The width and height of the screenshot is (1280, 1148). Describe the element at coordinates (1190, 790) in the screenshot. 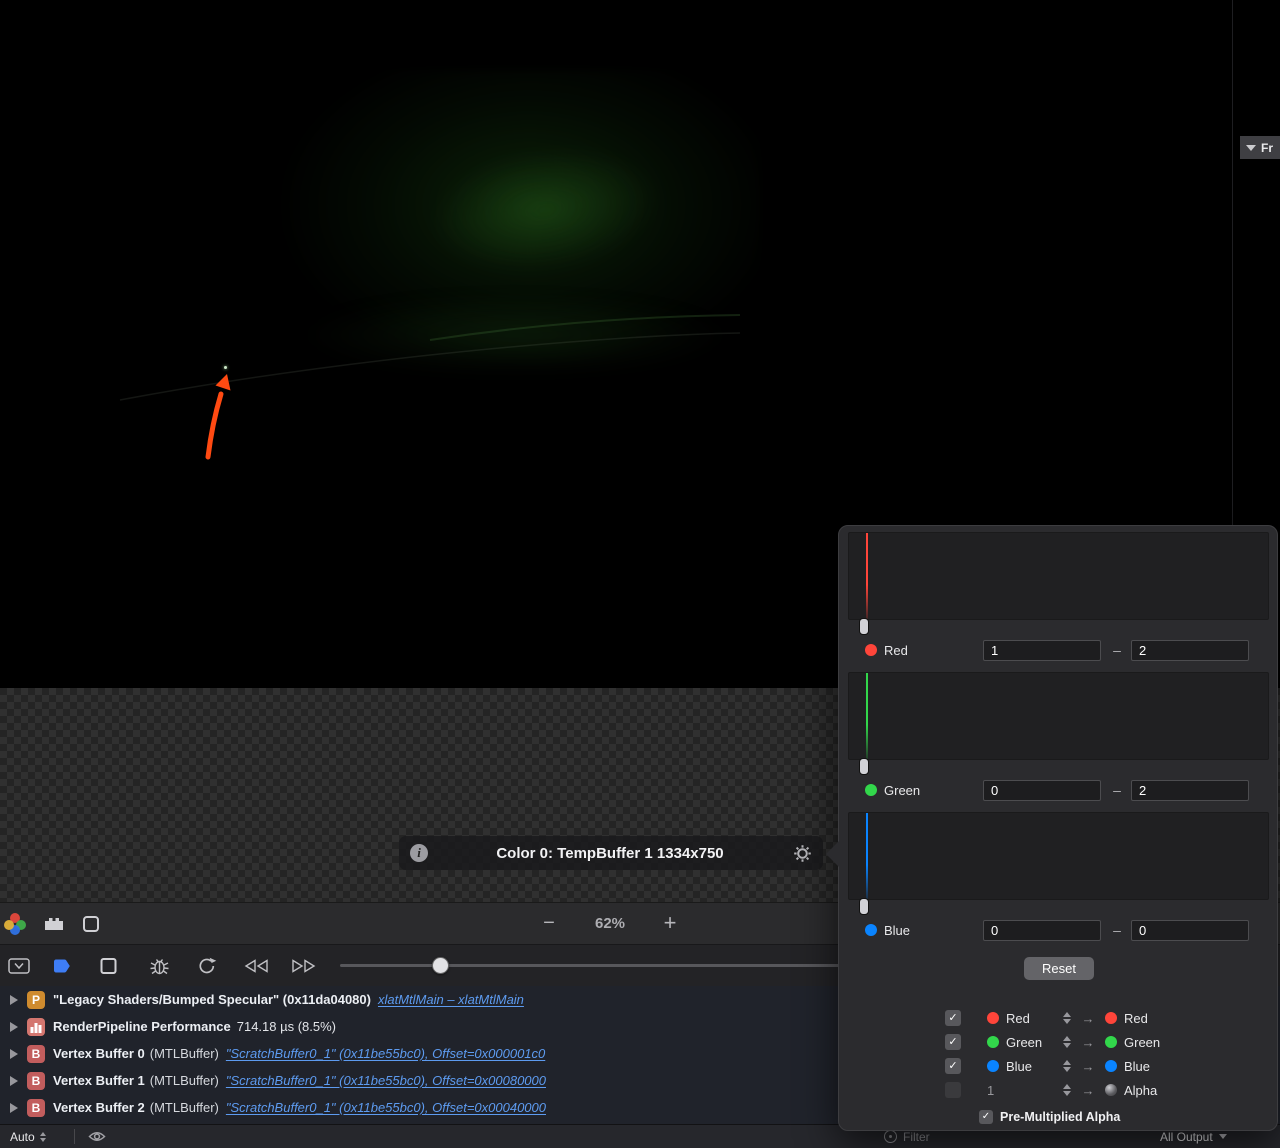

I see `green-max-input` at that location.